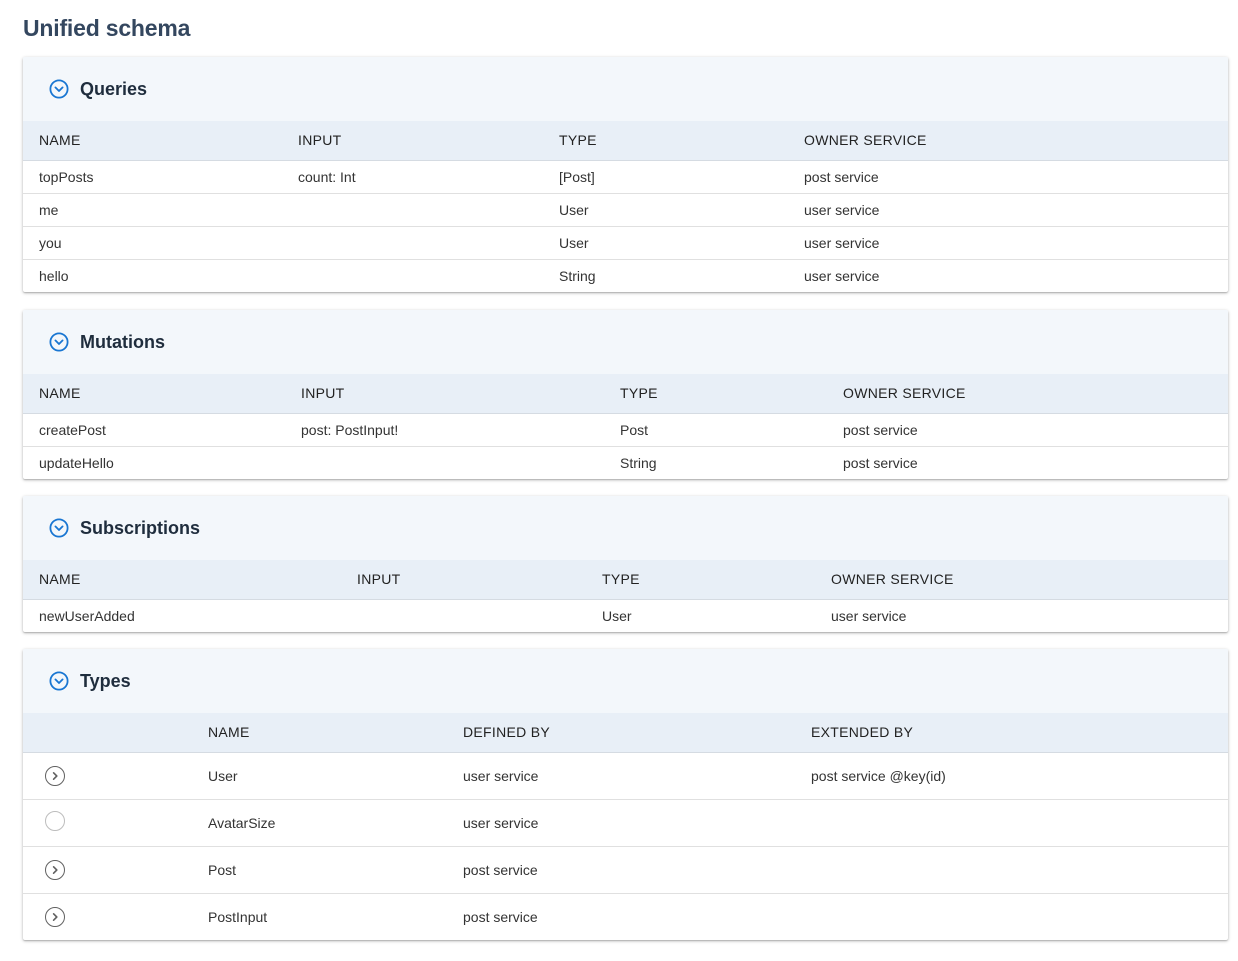  What do you see at coordinates (625, 681) in the screenshot?
I see `types-panel-header: Types` at bounding box center [625, 681].